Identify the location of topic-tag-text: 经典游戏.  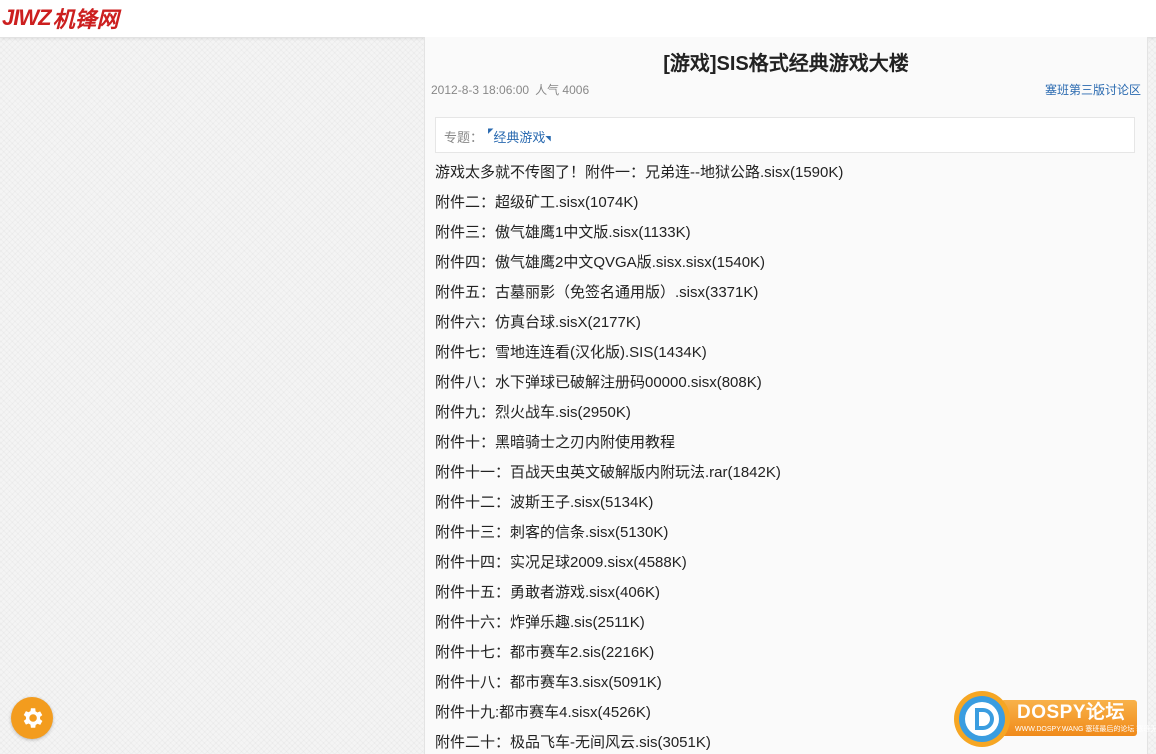
(519, 137).